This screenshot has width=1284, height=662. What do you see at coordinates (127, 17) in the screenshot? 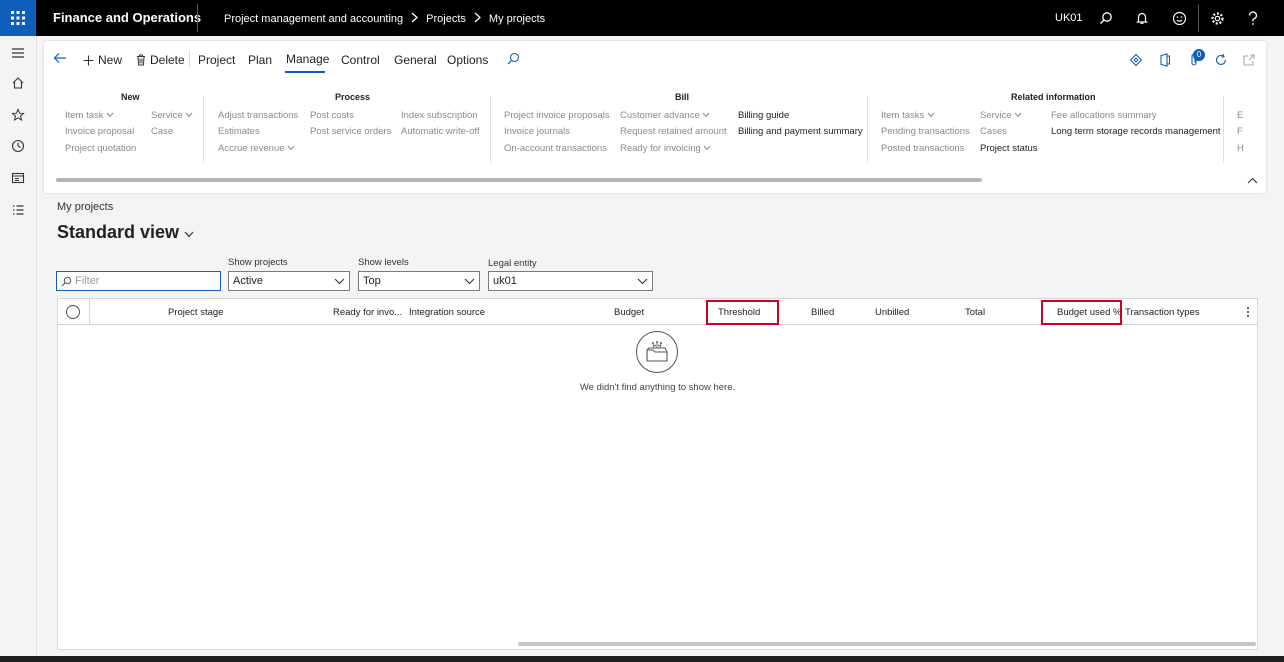
I see `app-title: Finance and Operations` at bounding box center [127, 17].